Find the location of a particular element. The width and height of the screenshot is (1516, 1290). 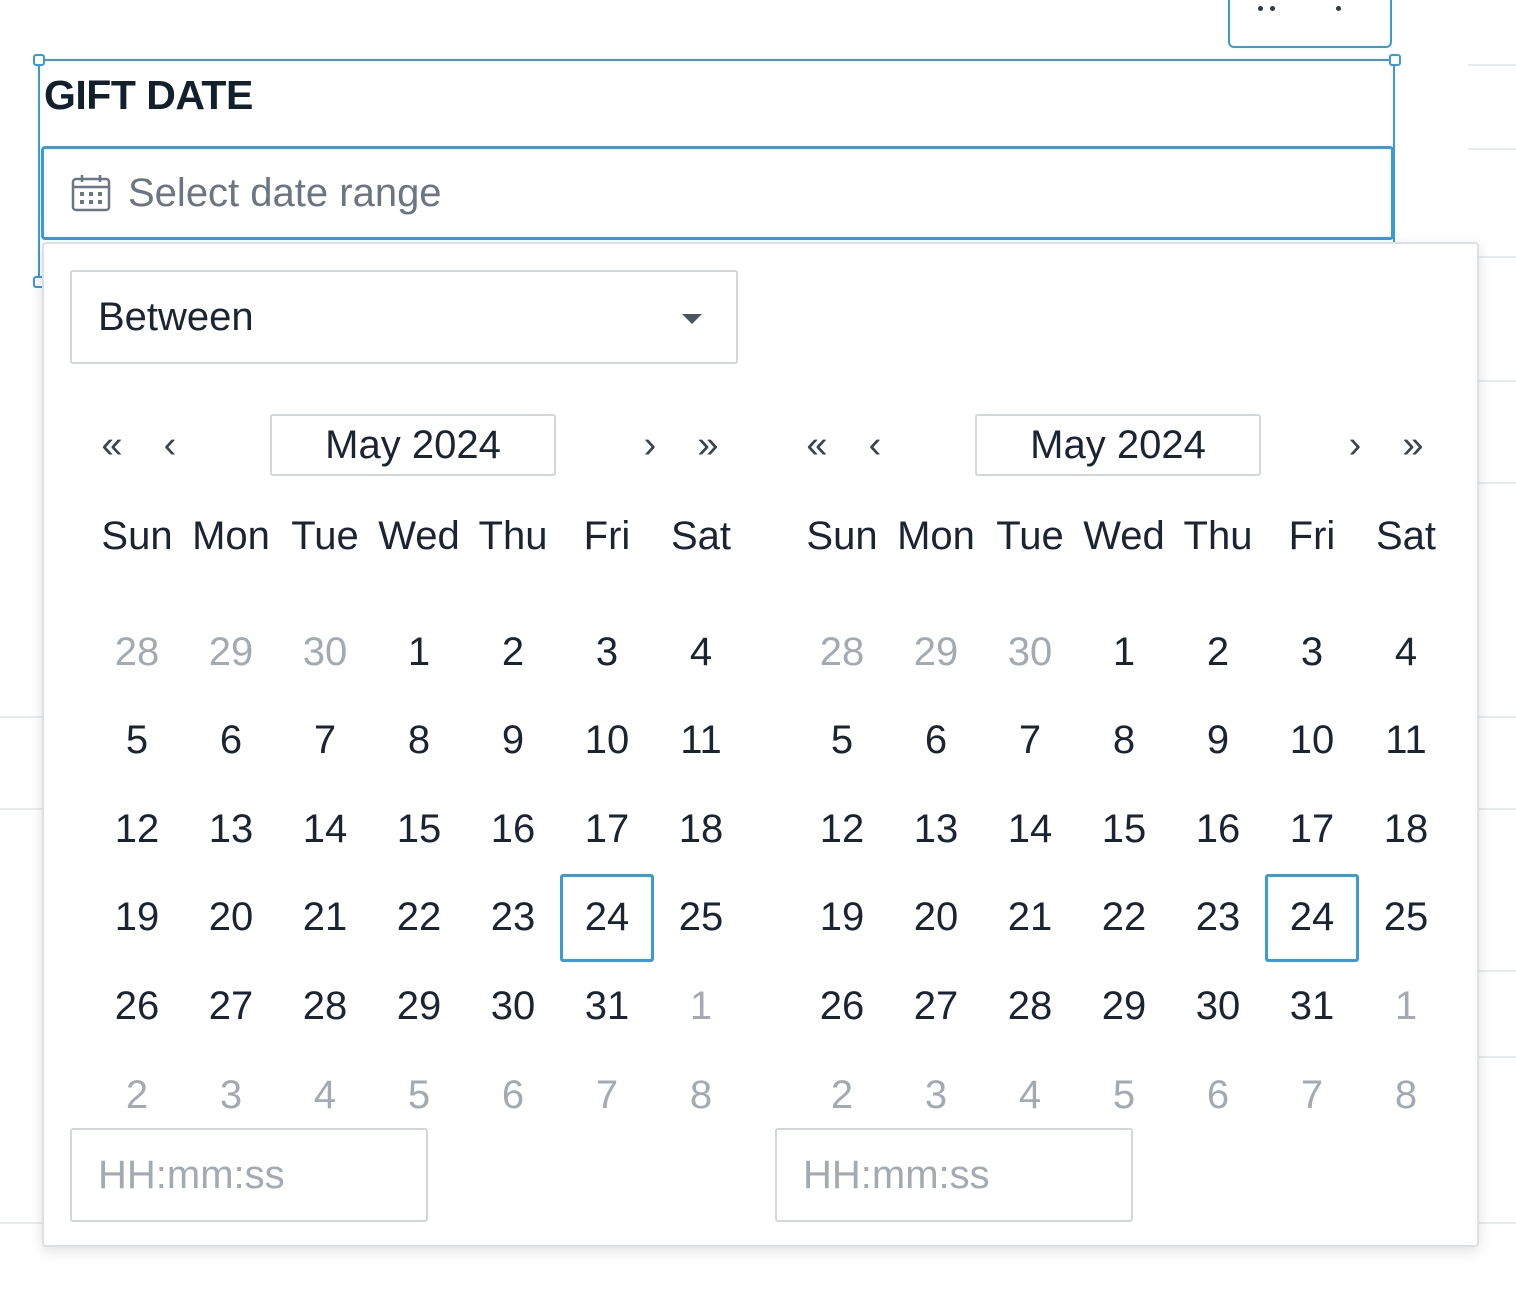

date-range-input: Select date range is located at coordinates (717, 193).